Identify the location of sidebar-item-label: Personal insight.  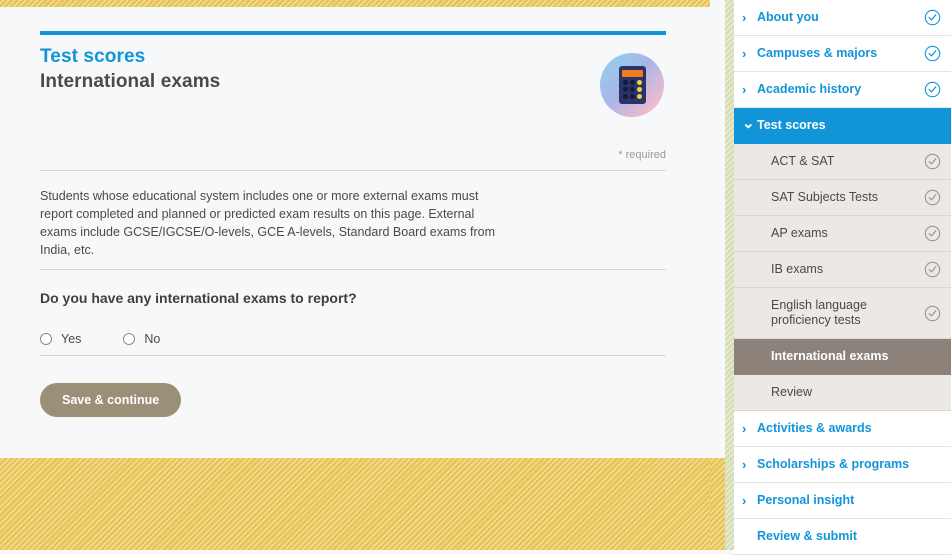
(806, 500).